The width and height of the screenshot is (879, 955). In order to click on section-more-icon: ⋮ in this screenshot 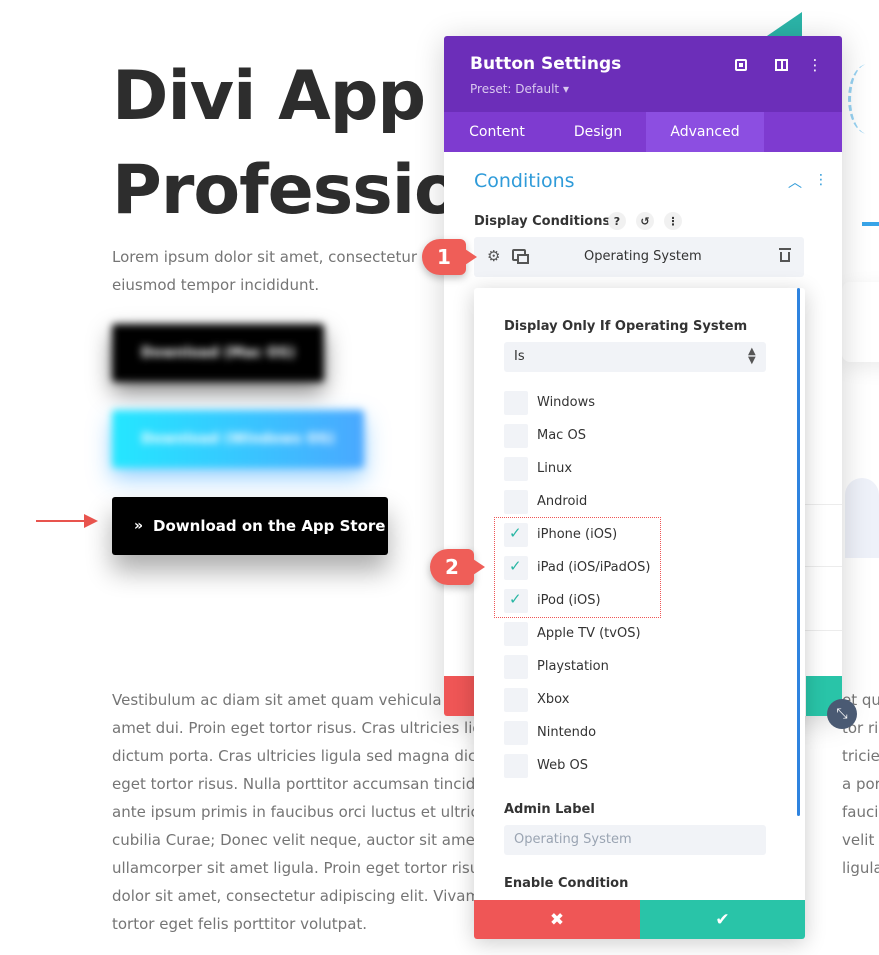, I will do `click(821, 180)`.